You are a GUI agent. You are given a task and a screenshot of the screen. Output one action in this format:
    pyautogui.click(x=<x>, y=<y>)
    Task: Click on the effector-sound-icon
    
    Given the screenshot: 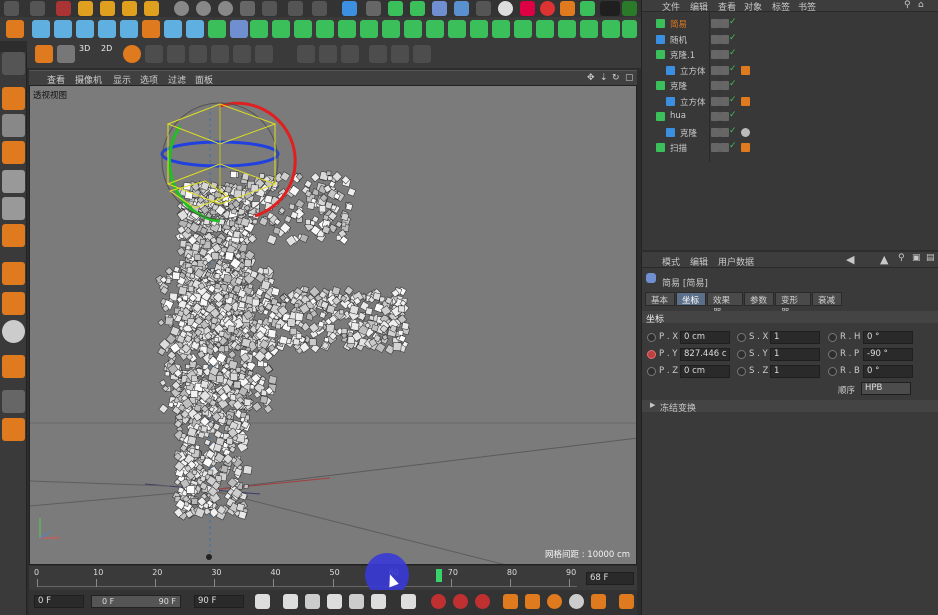 What is the action you would take?
    pyautogui.click(x=347, y=29)
    